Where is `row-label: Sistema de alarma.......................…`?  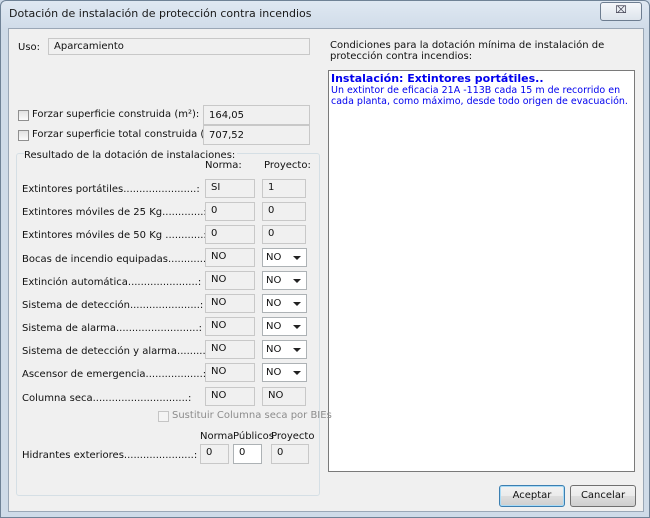
row-label: Sistema de alarma.......................… is located at coordinates (112, 328).